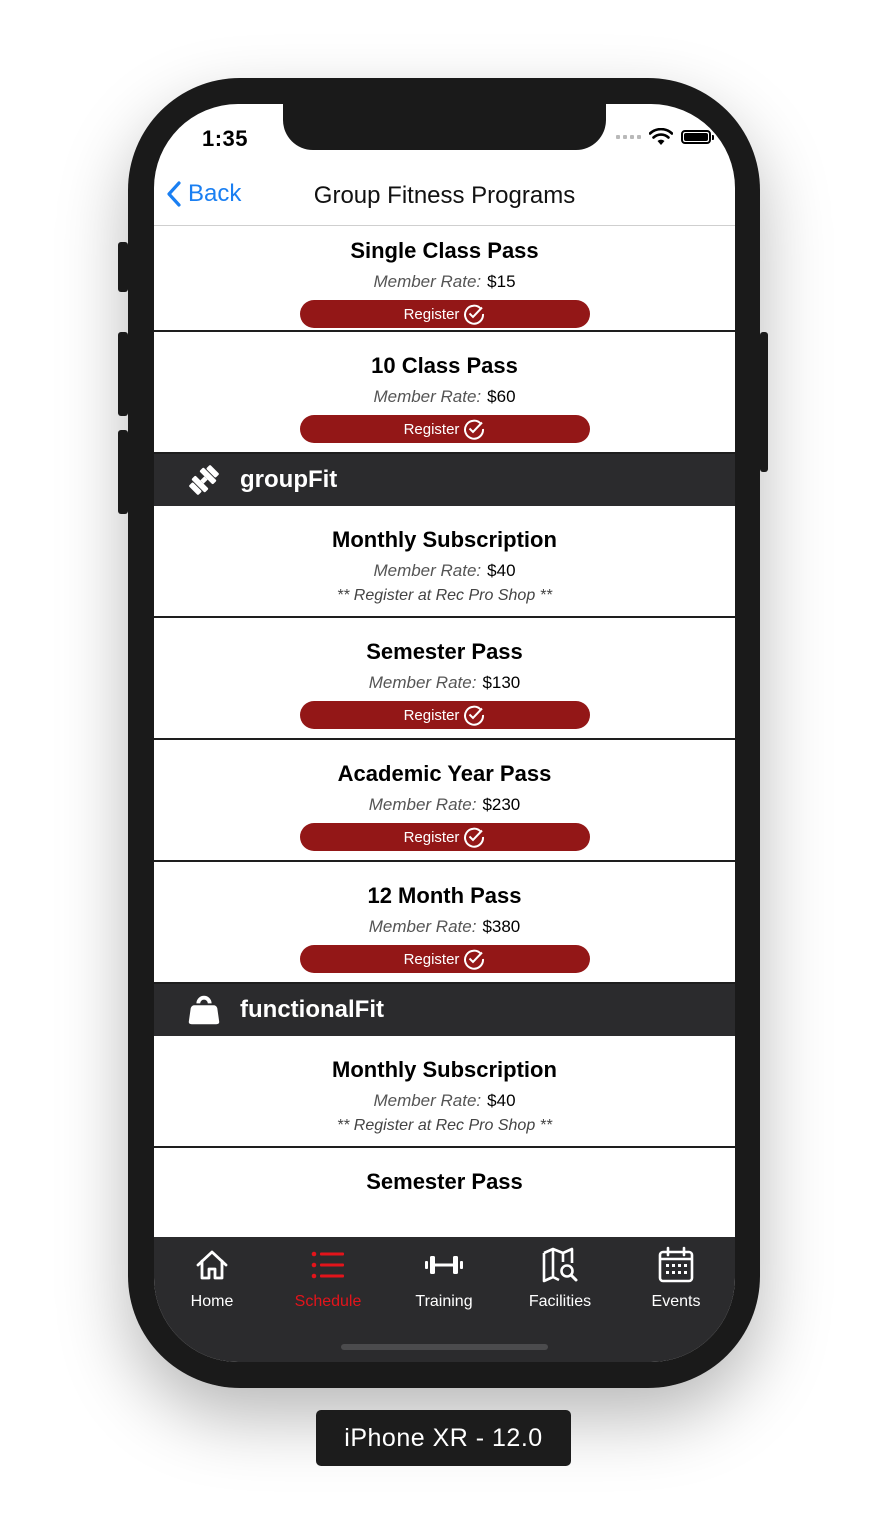  I want to click on member-rate: Member Rate: $230, so click(444, 804).